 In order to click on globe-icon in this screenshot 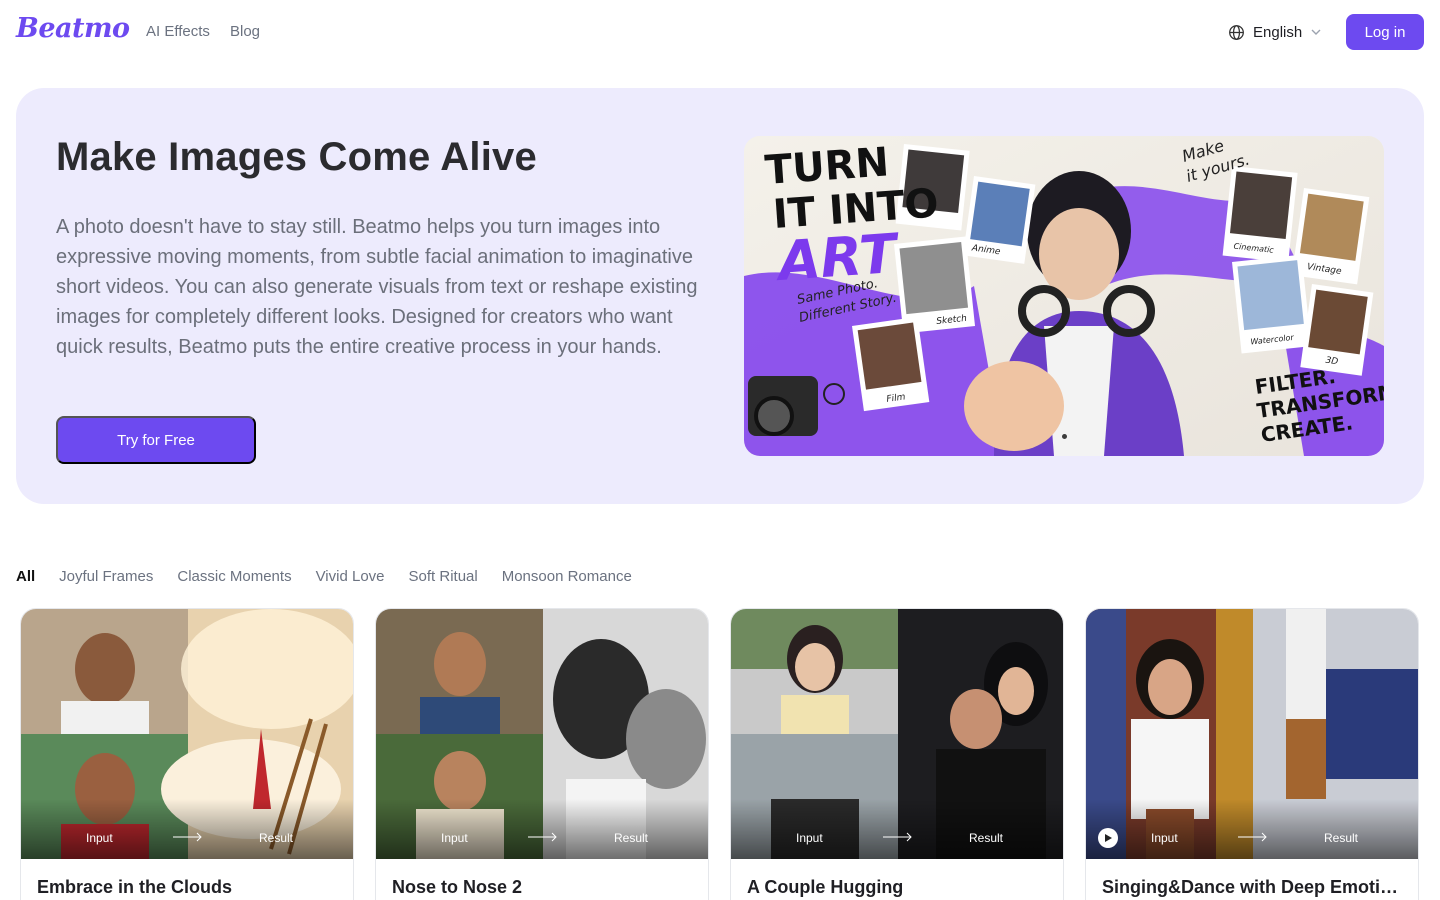, I will do `click(1236, 32)`.